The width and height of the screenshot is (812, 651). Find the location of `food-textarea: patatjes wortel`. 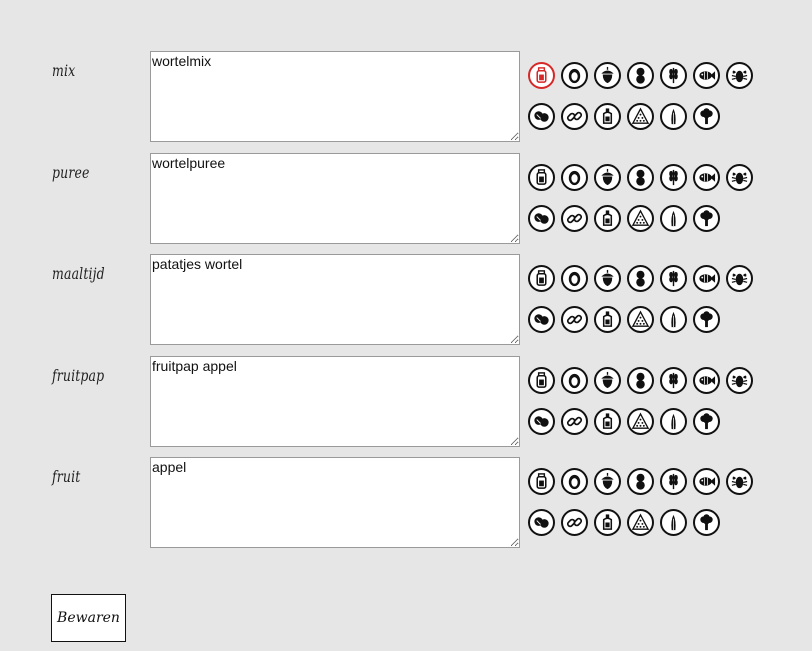

food-textarea: patatjes wortel is located at coordinates (335, 299).